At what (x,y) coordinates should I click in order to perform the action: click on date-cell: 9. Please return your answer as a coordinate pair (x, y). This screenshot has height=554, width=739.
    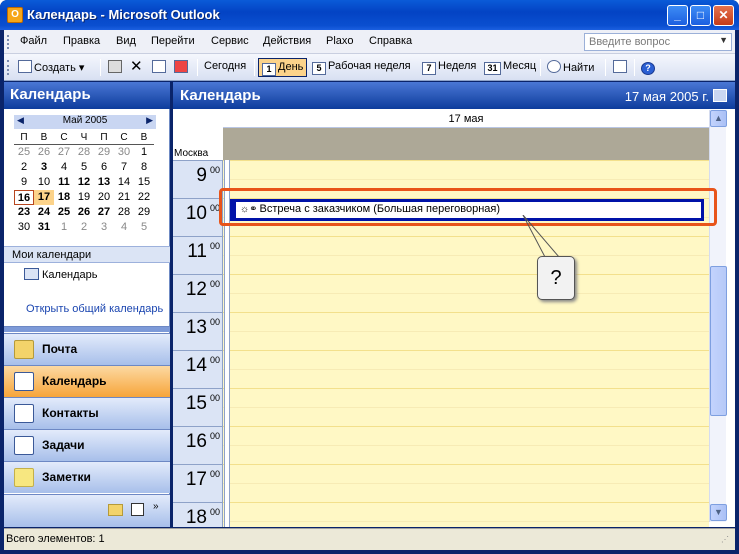
    Looking at the image, I should click on (24, 182).